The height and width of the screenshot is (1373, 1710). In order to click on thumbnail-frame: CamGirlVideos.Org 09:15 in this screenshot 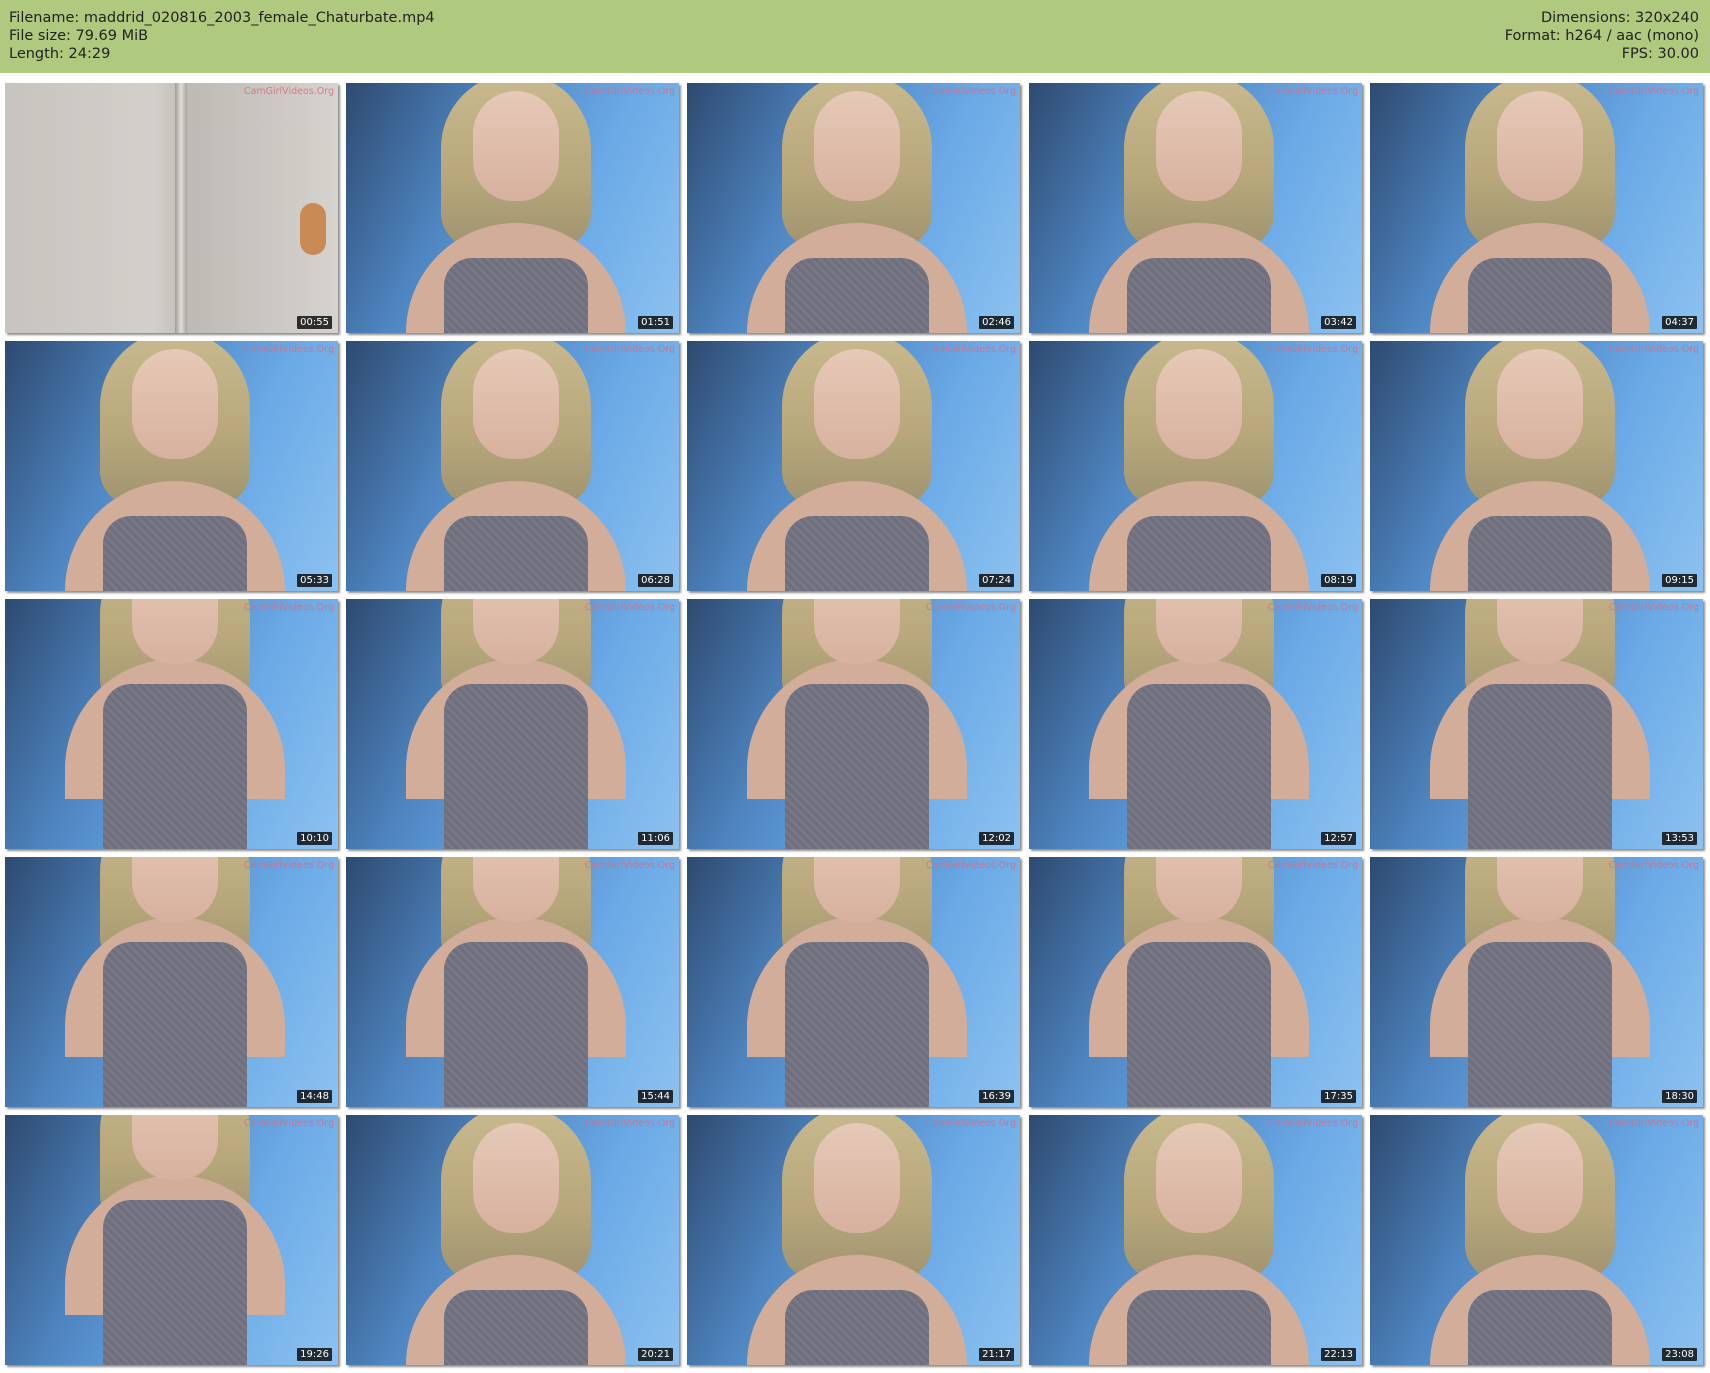, I will do `click(1536, 466)`.